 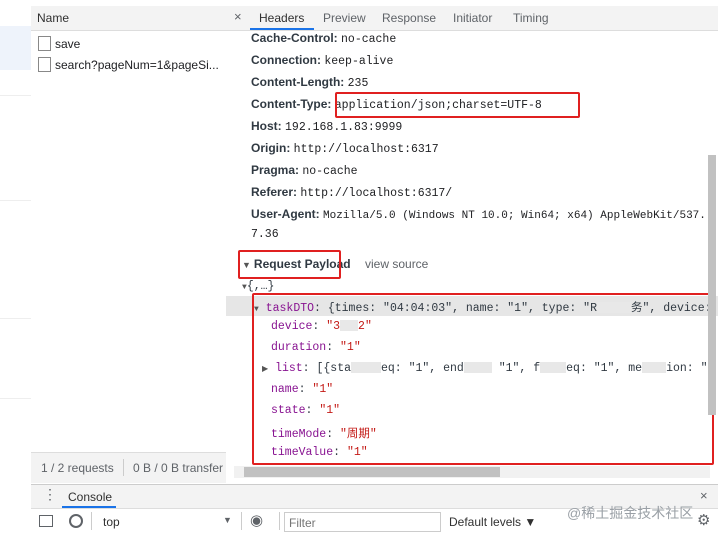 What do you see at coordinates (274, 192) in the screenshot?
I see `header-key: Referer:` at bounding box center [274, 192].